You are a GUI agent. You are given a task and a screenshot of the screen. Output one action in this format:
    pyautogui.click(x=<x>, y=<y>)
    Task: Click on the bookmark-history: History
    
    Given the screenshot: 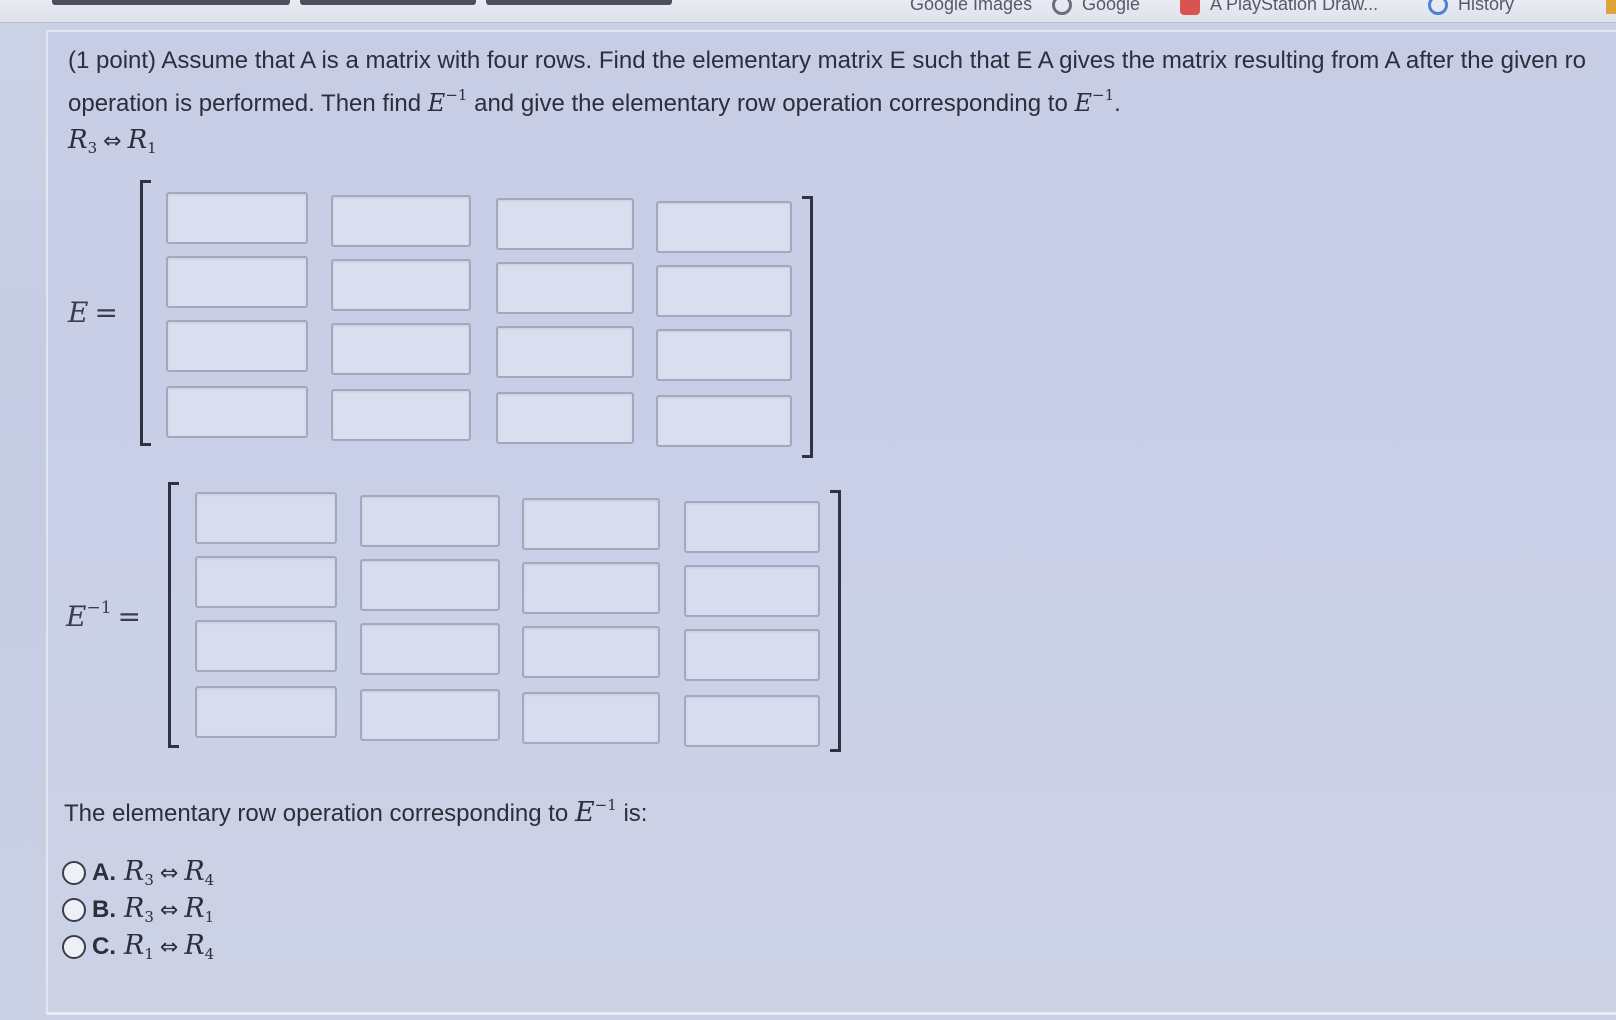 What is the action you would take?
    pyautogui.click(x=1471, y=7)
    